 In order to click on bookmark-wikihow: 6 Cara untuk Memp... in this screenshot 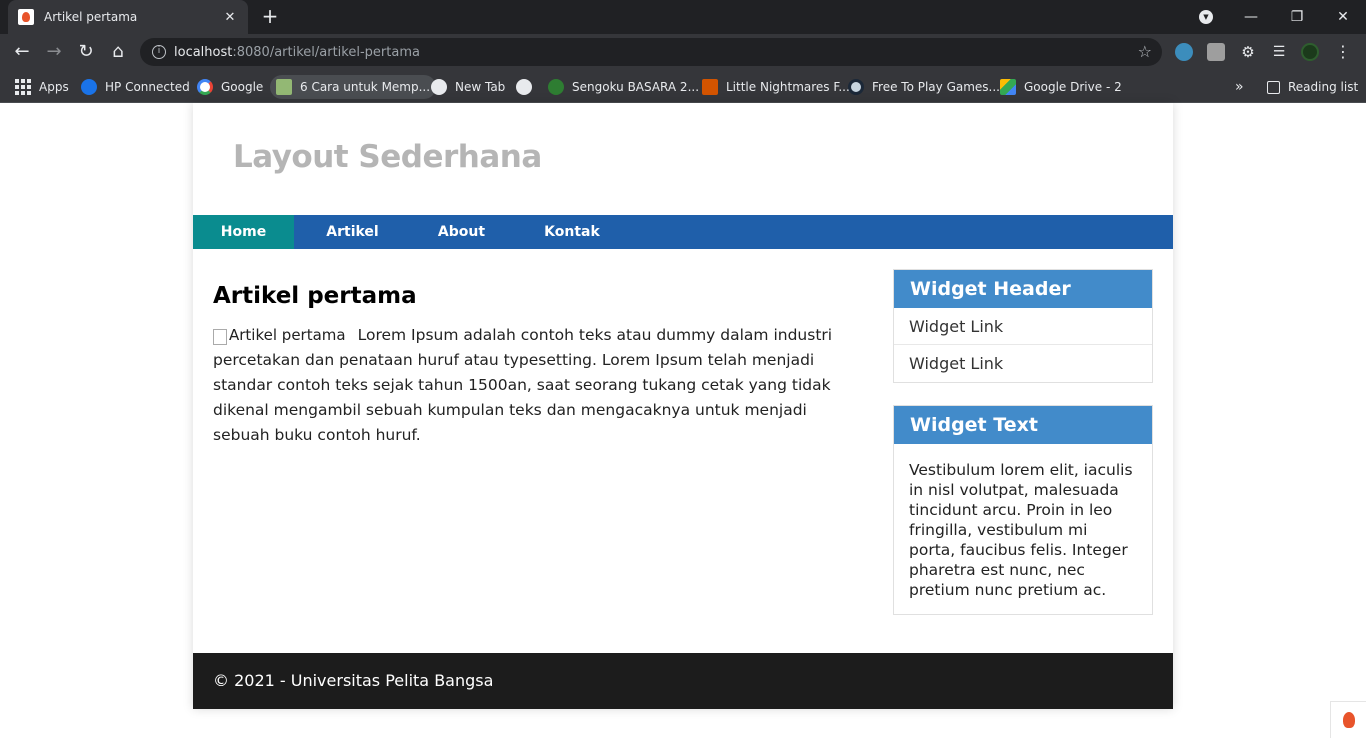, I will do `click(353, 87)`.